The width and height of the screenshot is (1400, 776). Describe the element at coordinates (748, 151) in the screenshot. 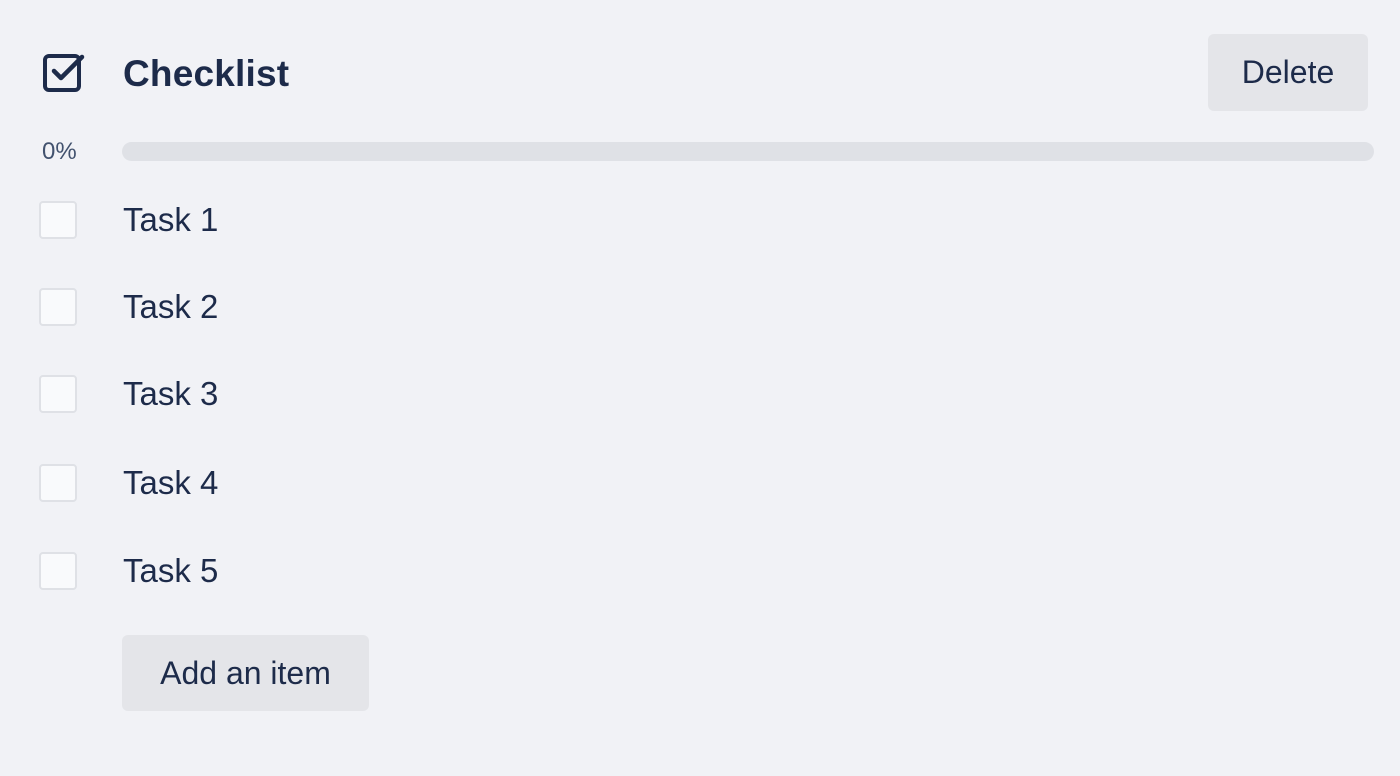

I see `progress-bar` at that location.